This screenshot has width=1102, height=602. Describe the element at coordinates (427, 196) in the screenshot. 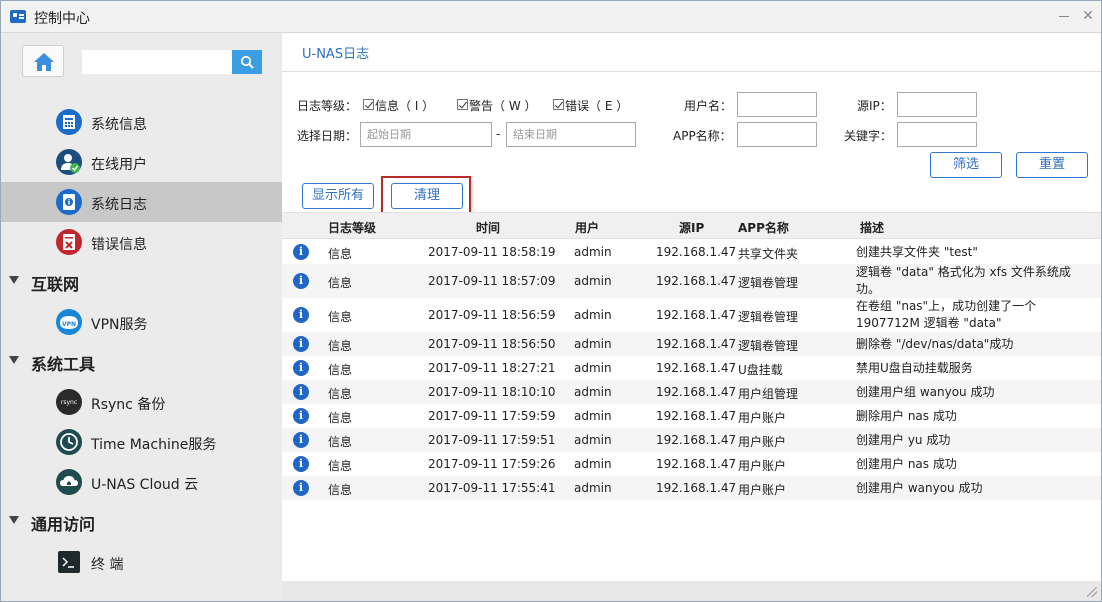

I see `clear-button: 清理` at that location.